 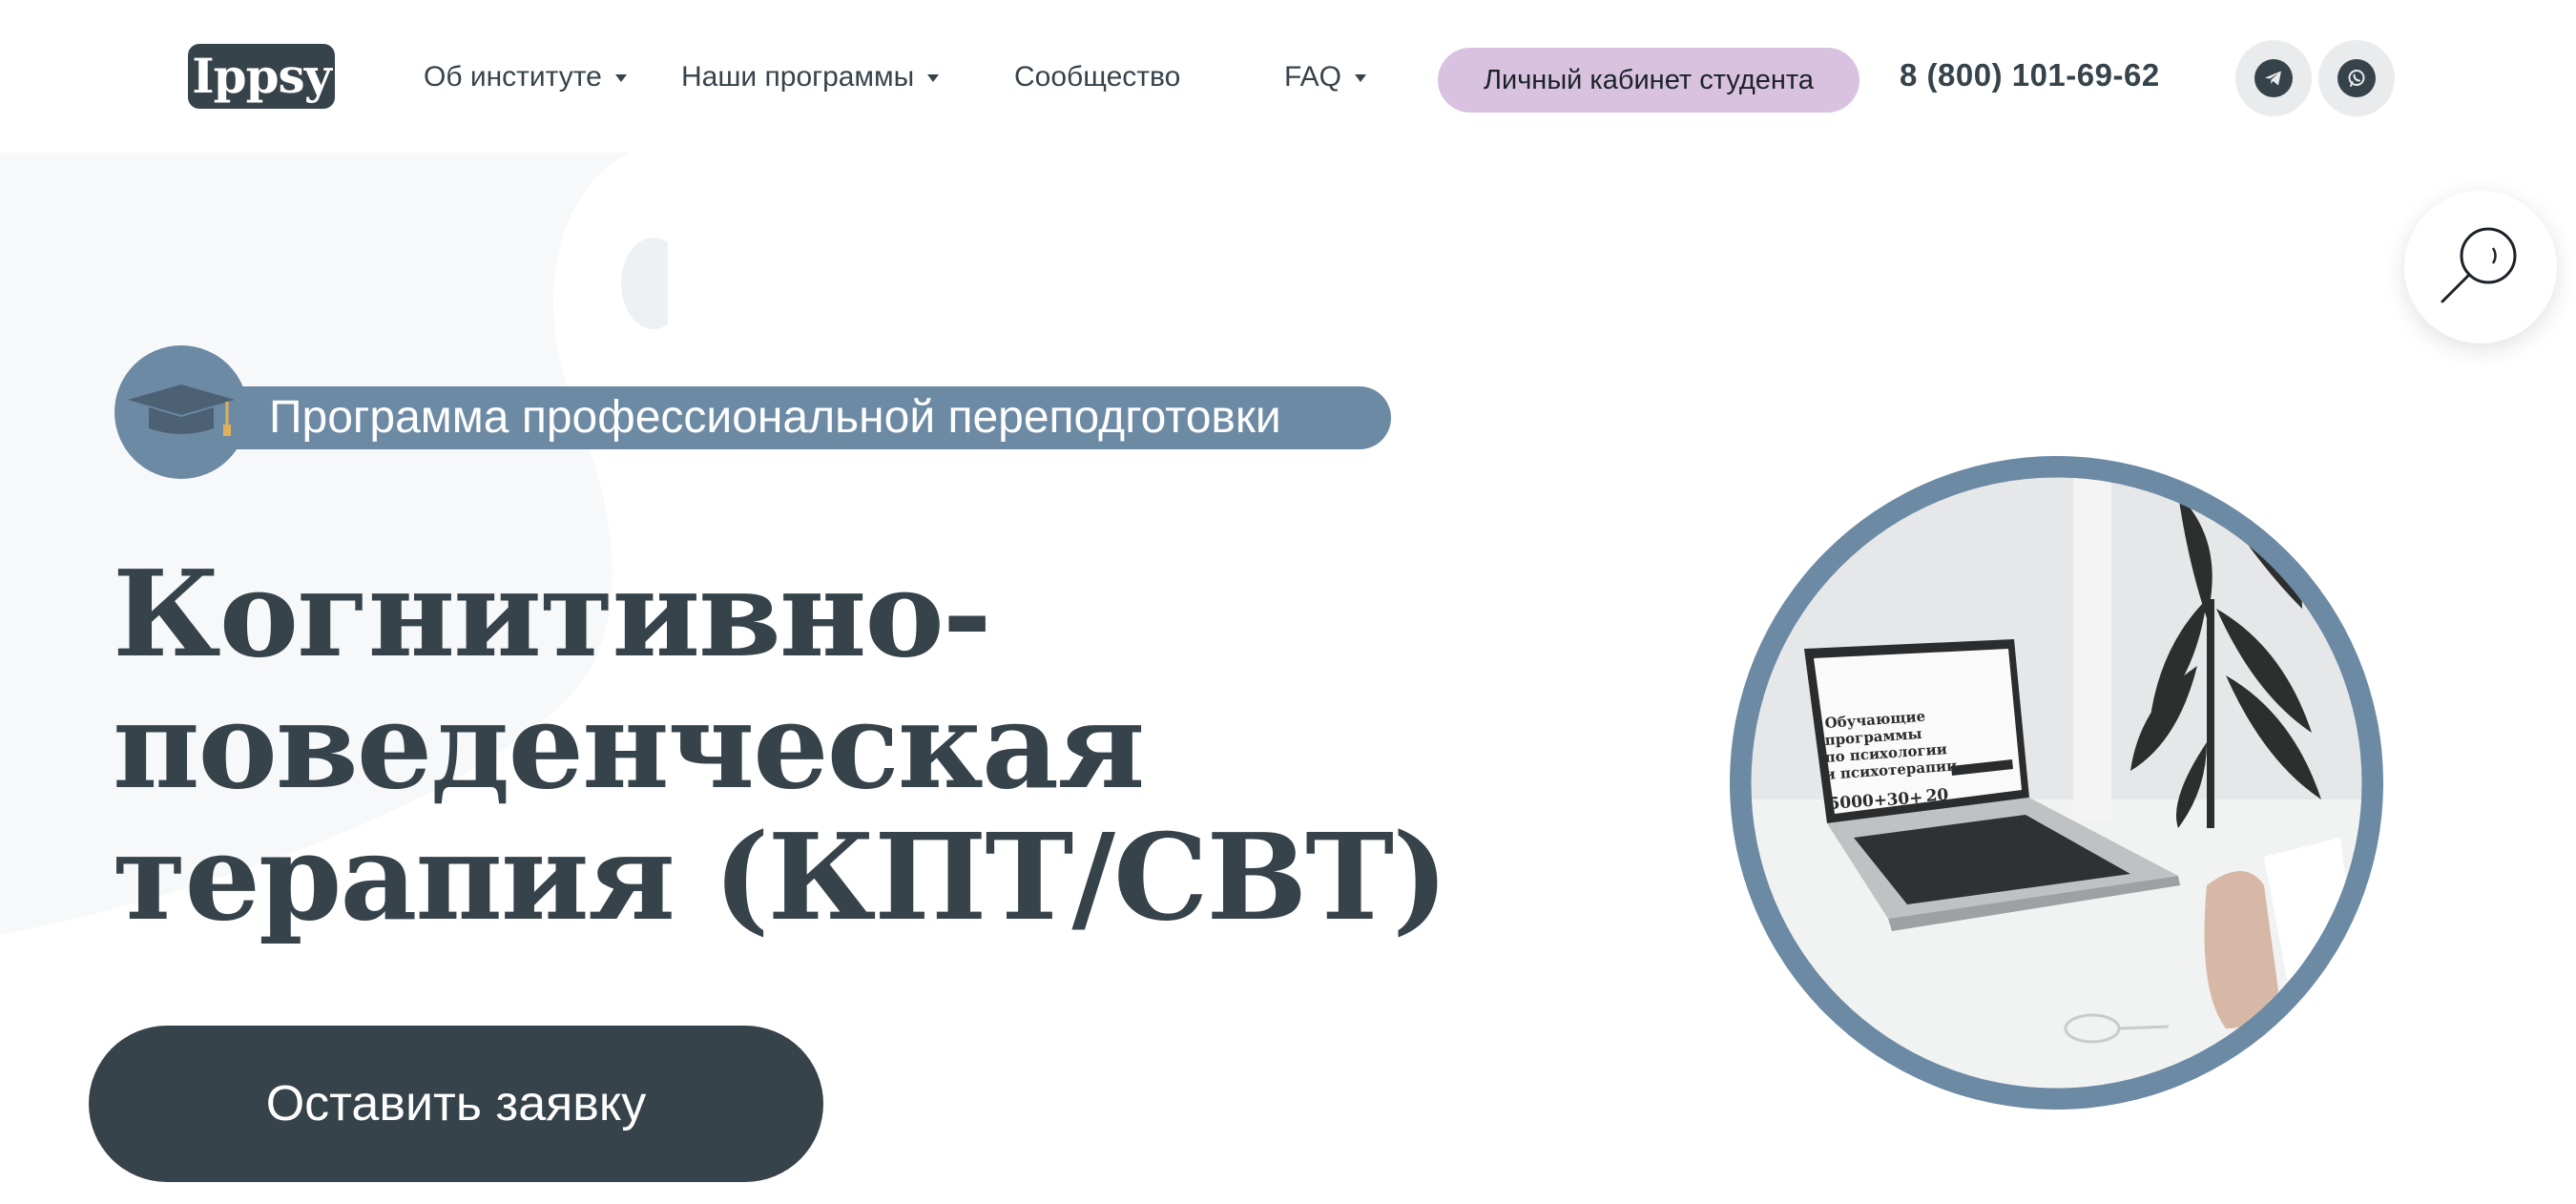 I want to click on search-button, so click(x=2480, y=267).